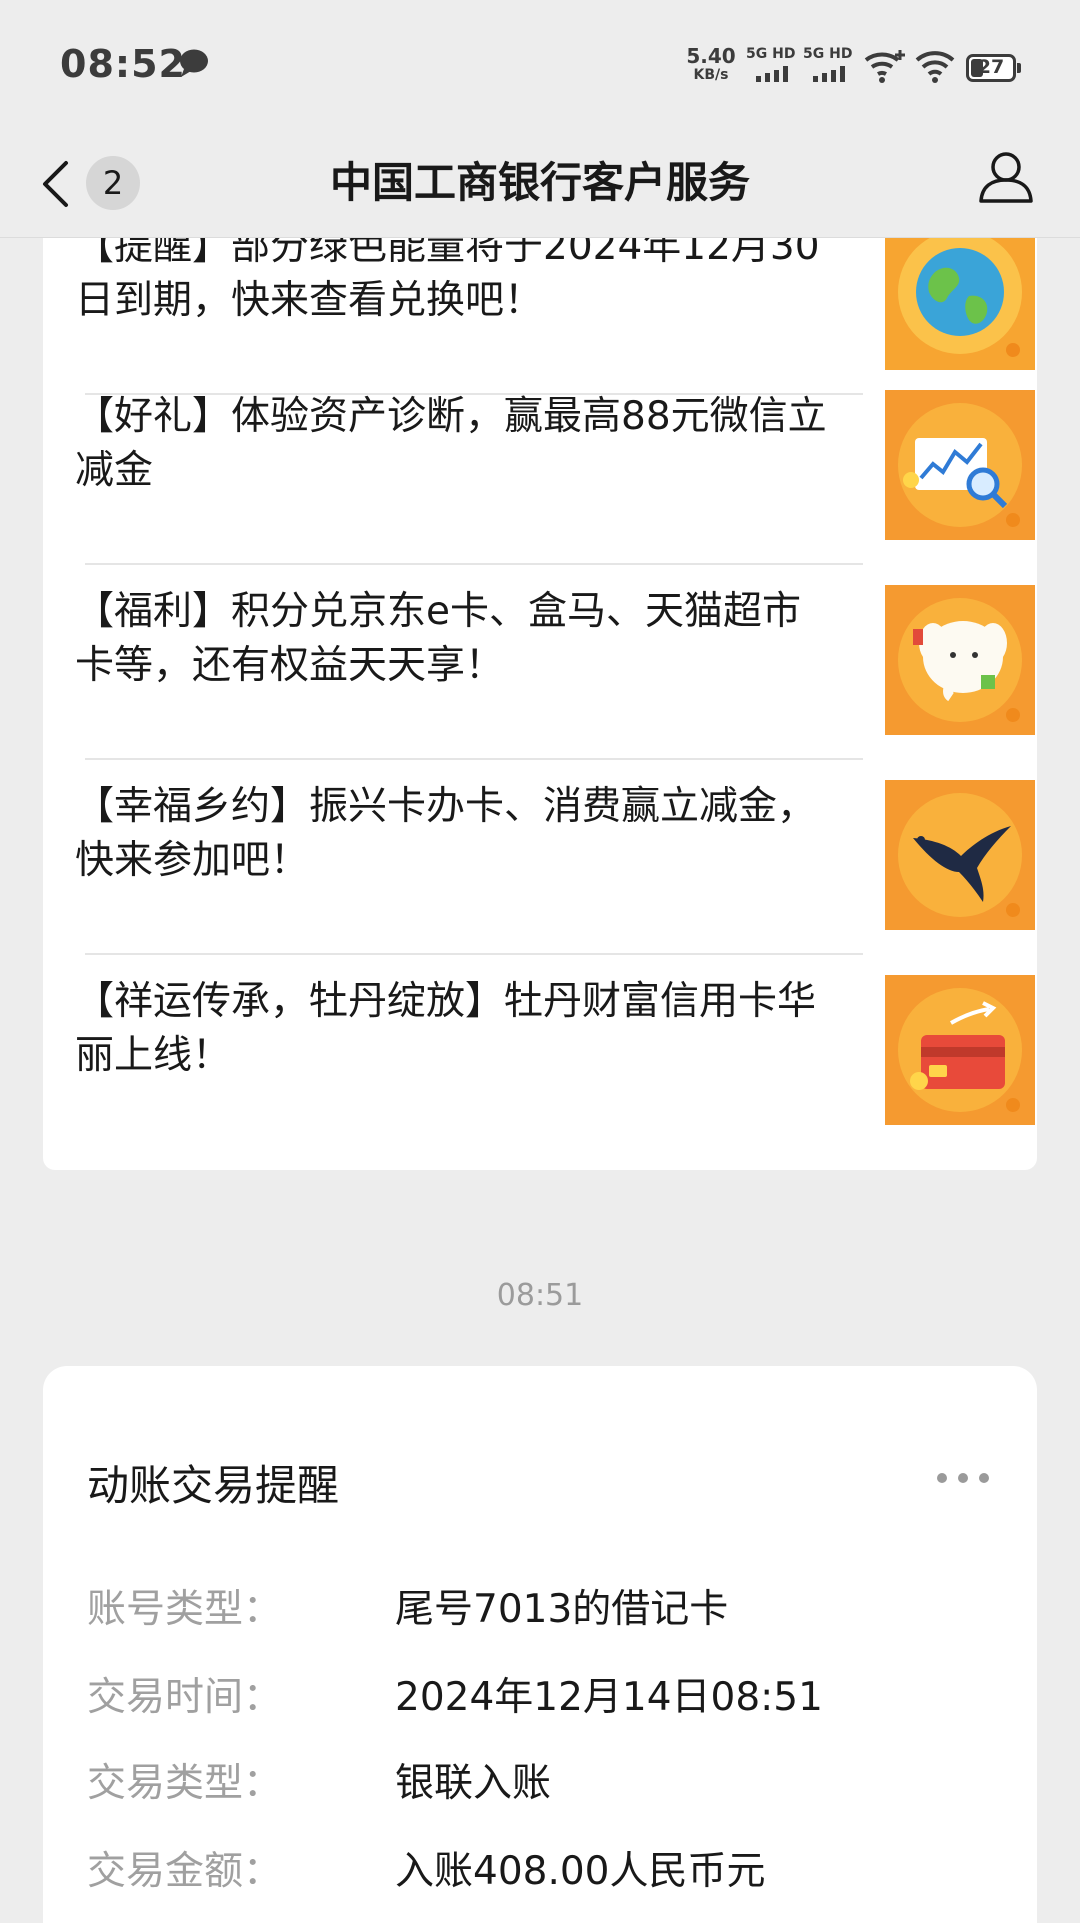  Describe the element at coordinates (473, 1783) in the screenshot. I see `row-value: 银联入账` at that location.